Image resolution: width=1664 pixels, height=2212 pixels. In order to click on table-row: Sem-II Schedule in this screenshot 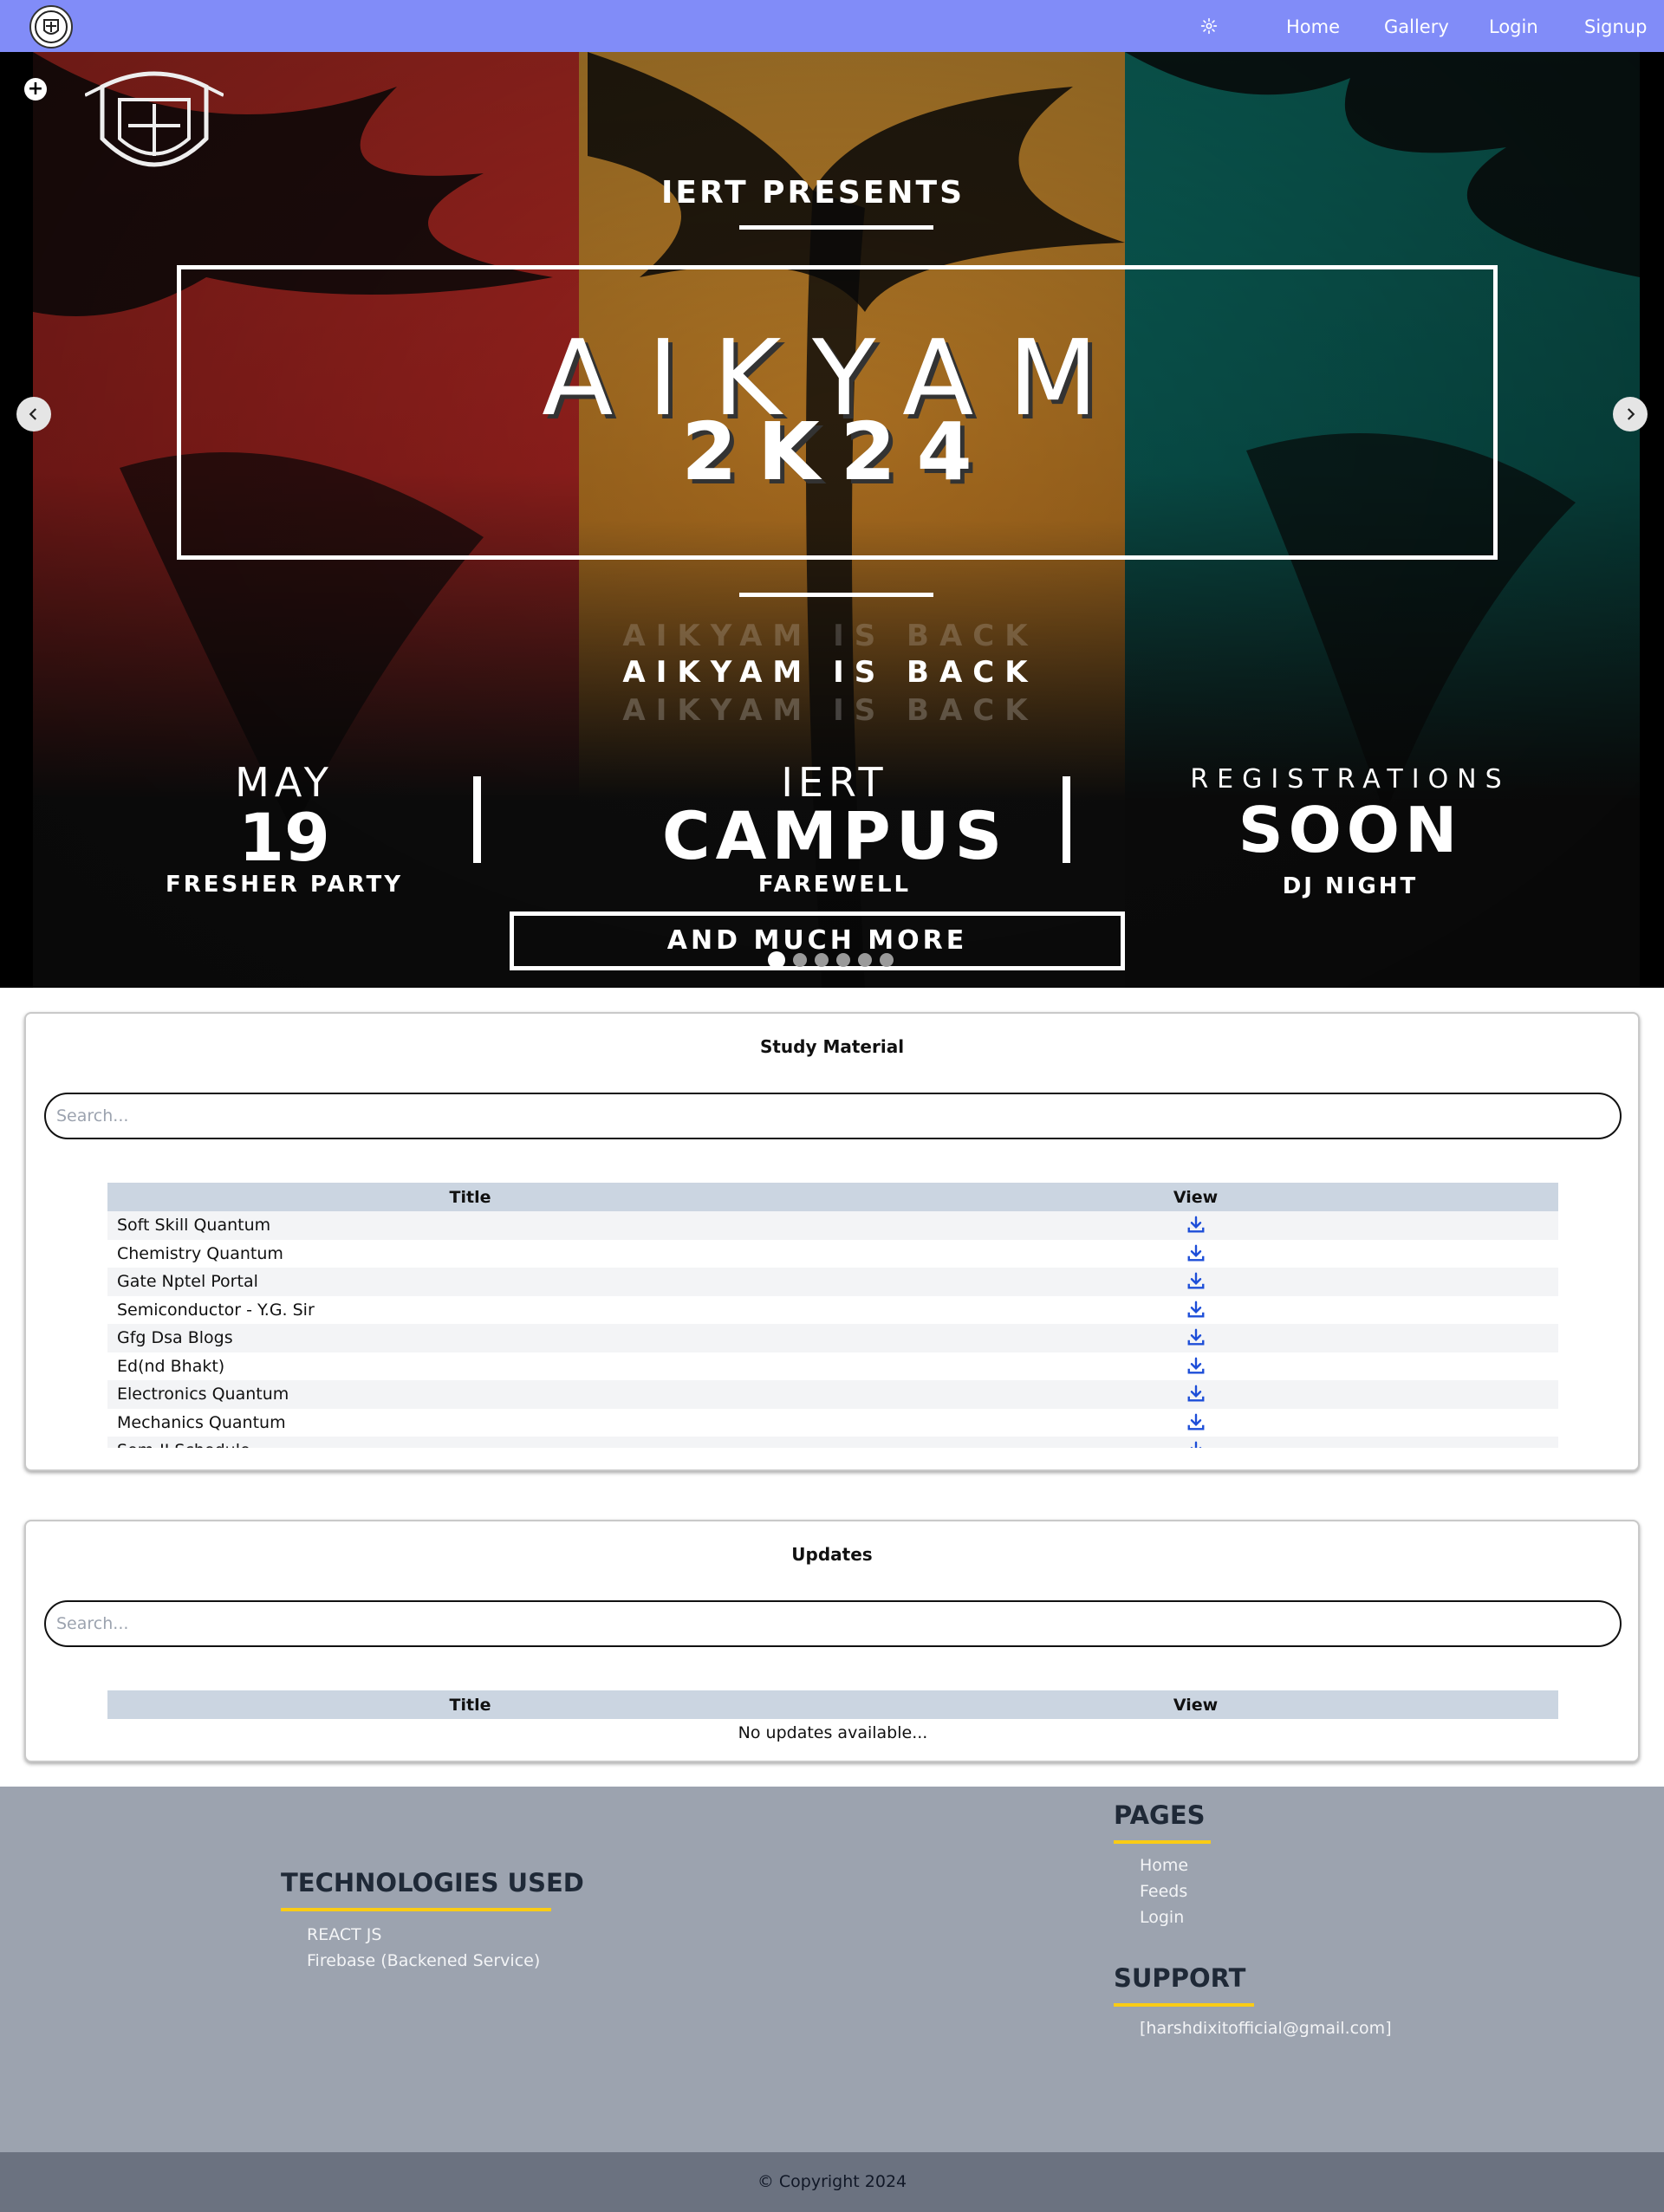, I will do `click(832, 1442)`.